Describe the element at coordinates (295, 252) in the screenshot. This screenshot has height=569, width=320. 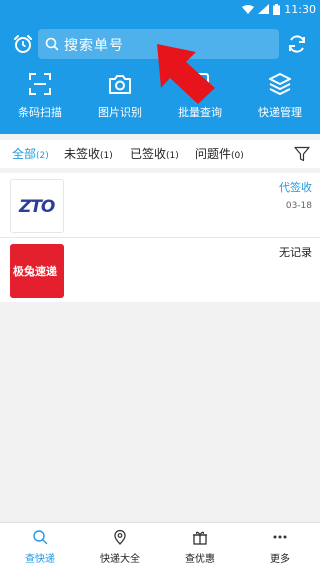
I see `package-status: 无记录` at that location.